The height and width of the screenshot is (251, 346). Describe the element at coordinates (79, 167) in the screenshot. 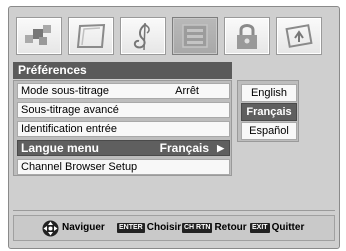

I see `menu-item-label: Channel Browser Setup` at that location.